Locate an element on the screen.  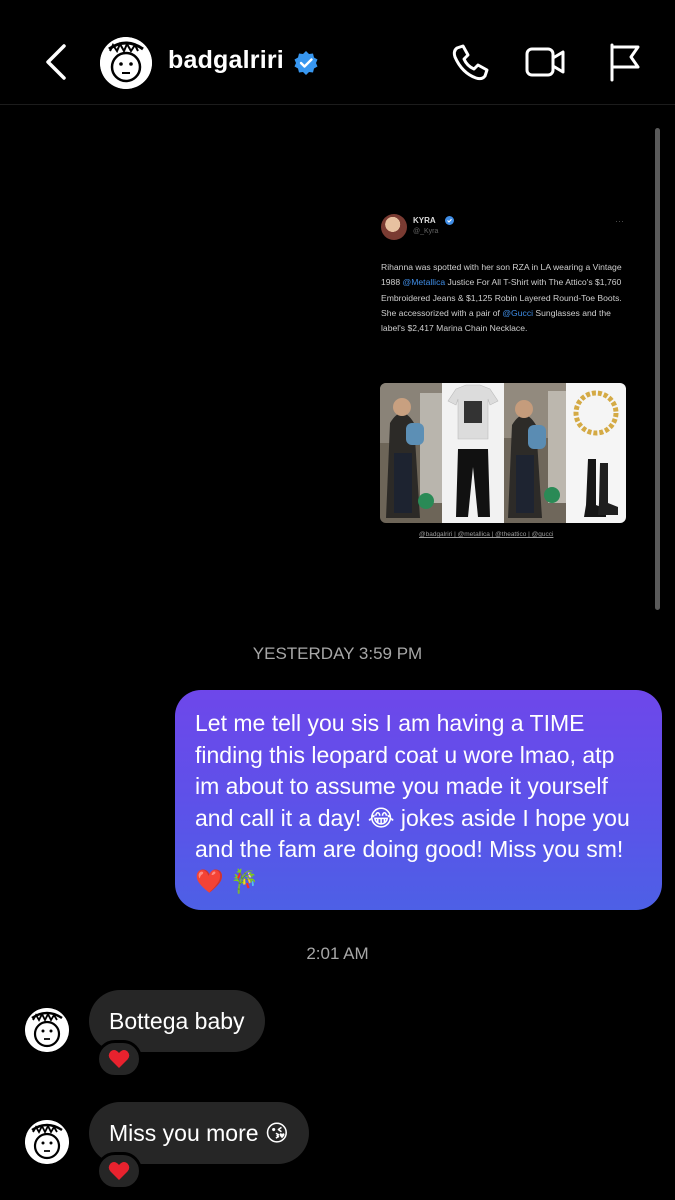
timestamp: 2:01 AM is located at coordinates (337, 953).